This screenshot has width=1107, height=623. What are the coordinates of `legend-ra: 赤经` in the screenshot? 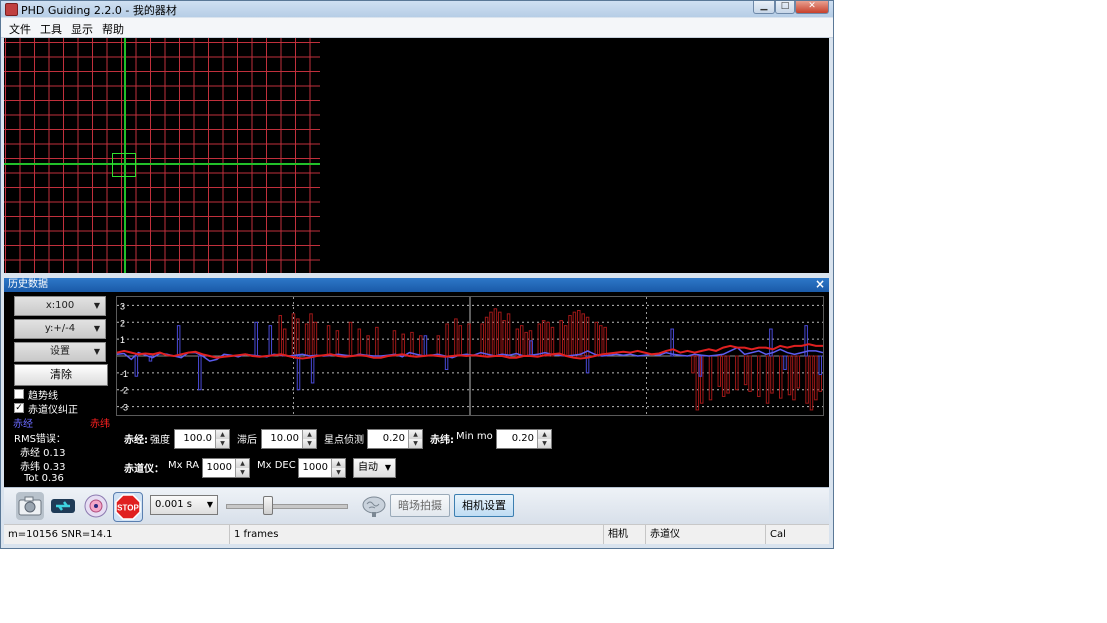 It's located at (23, 424).